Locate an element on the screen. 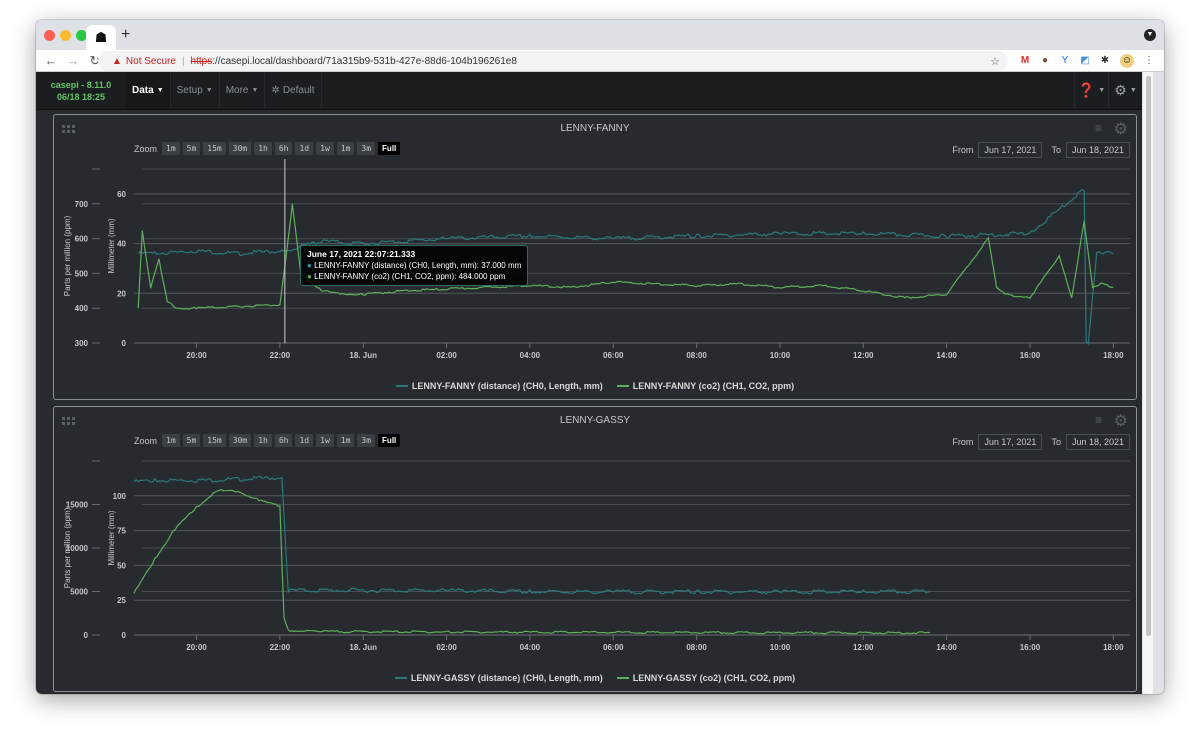 This screenshot has width=1200, height=746. y-tick-label-mm: 50 is located at coordinates (121, 565).